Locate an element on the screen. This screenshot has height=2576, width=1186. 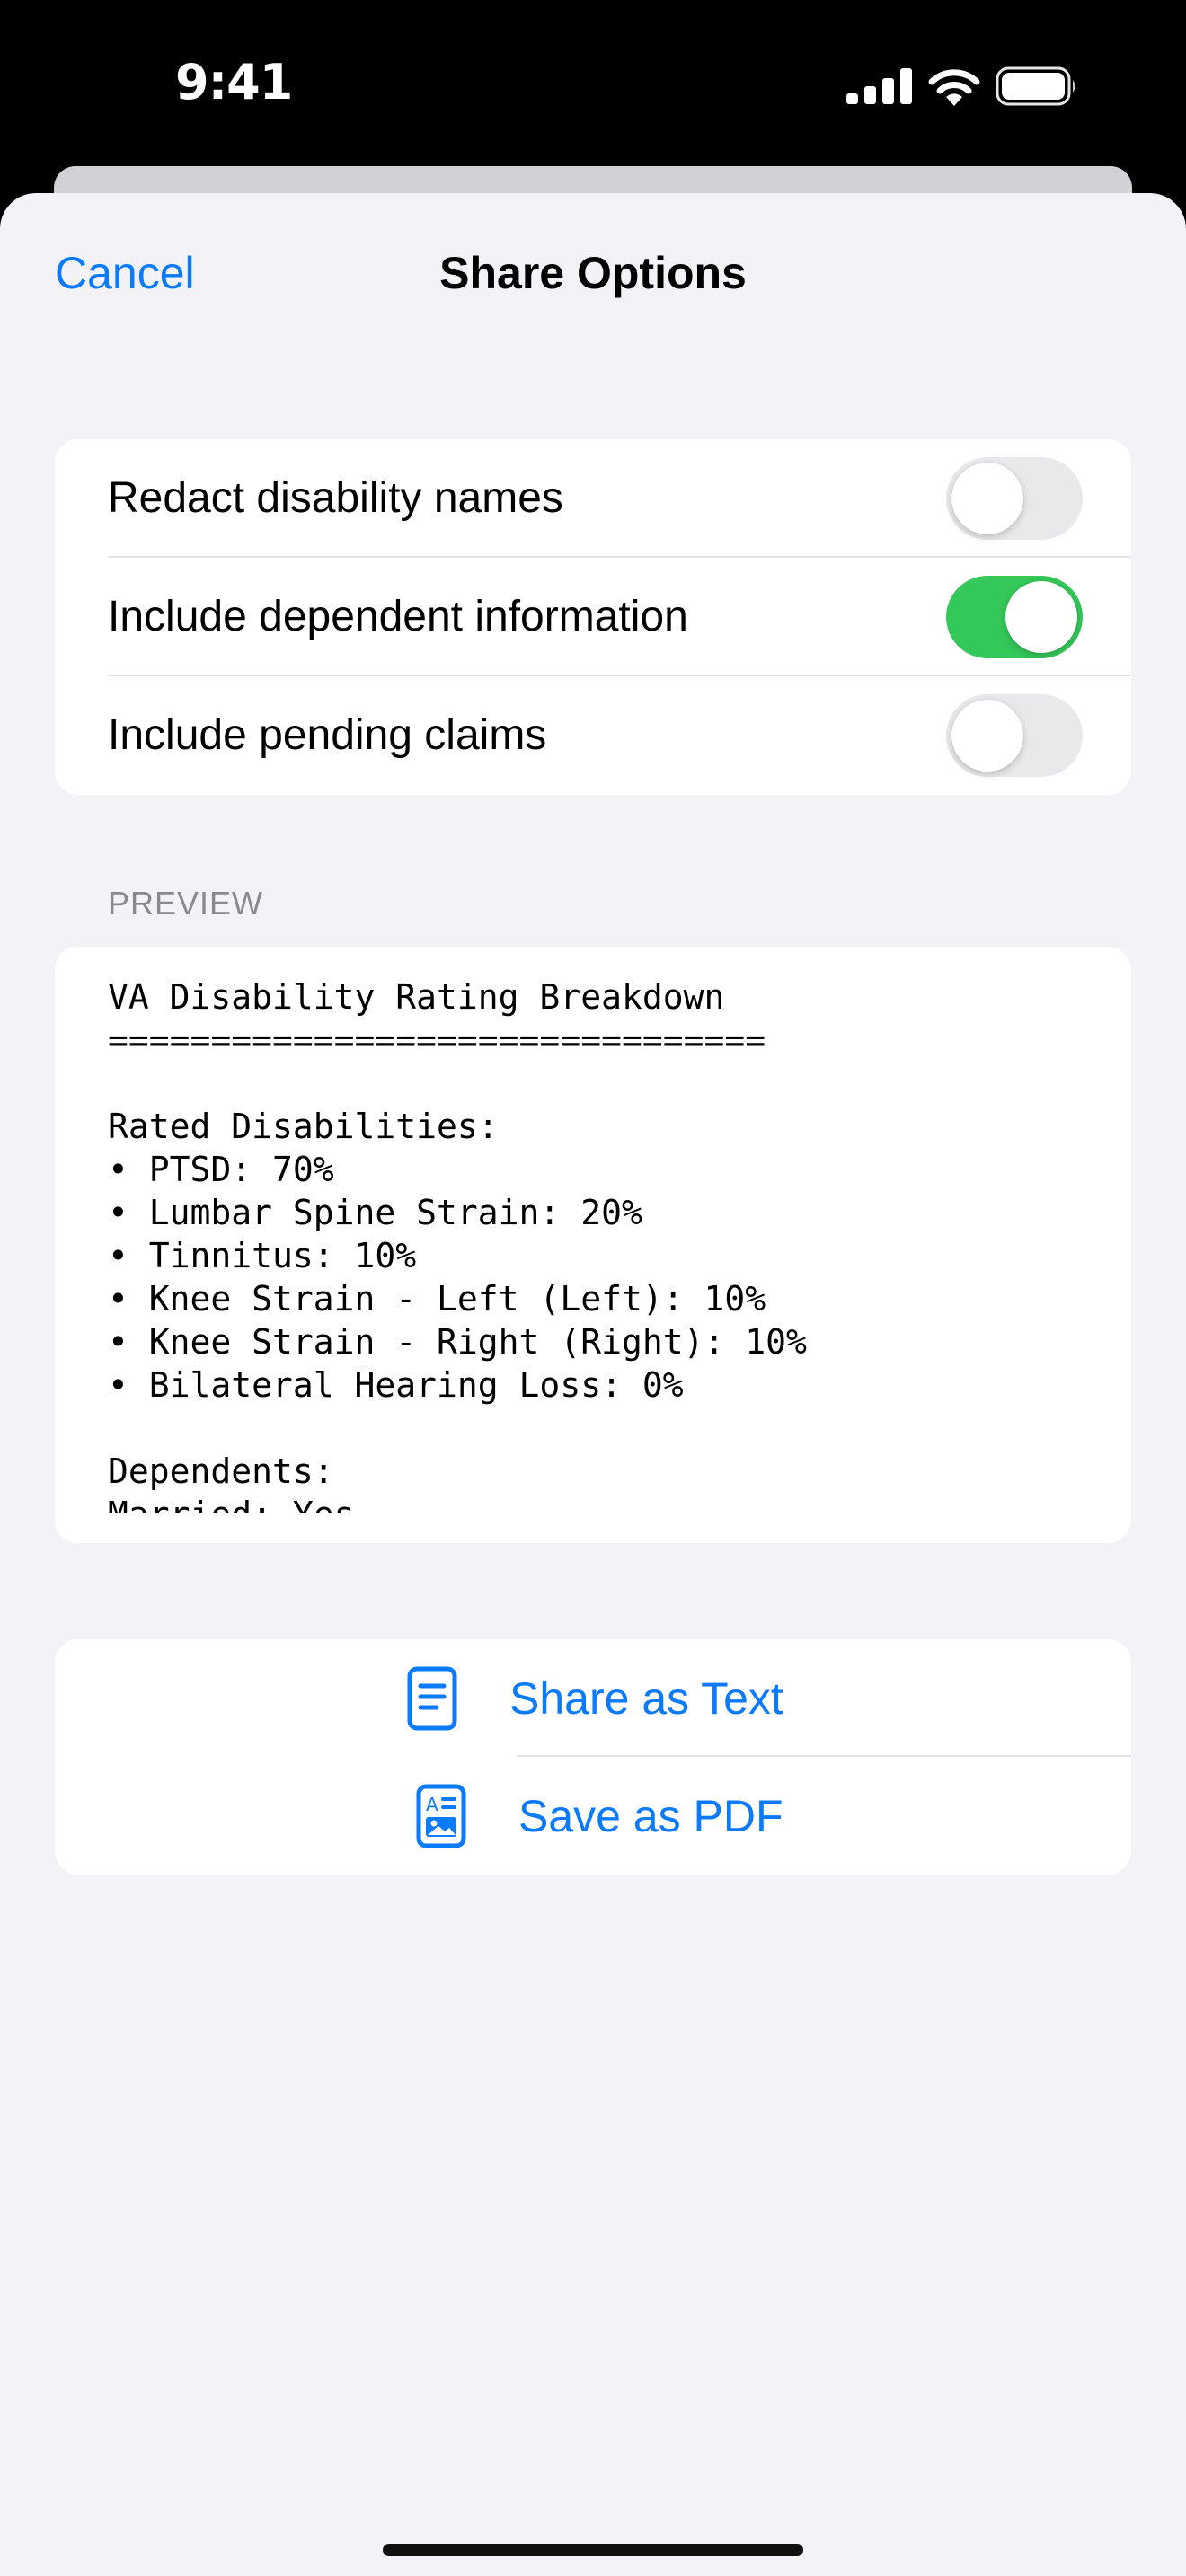
option-row-dependents: Include dependent information is located at coordinates (593, 617).